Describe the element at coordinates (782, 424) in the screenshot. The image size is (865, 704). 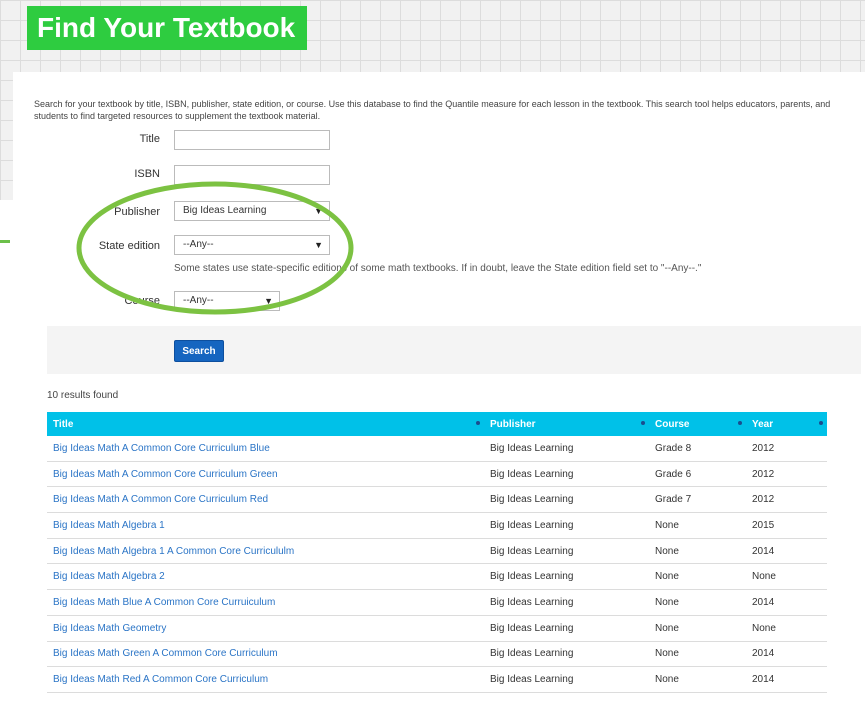
I see `column-header-year: Year` at that location.